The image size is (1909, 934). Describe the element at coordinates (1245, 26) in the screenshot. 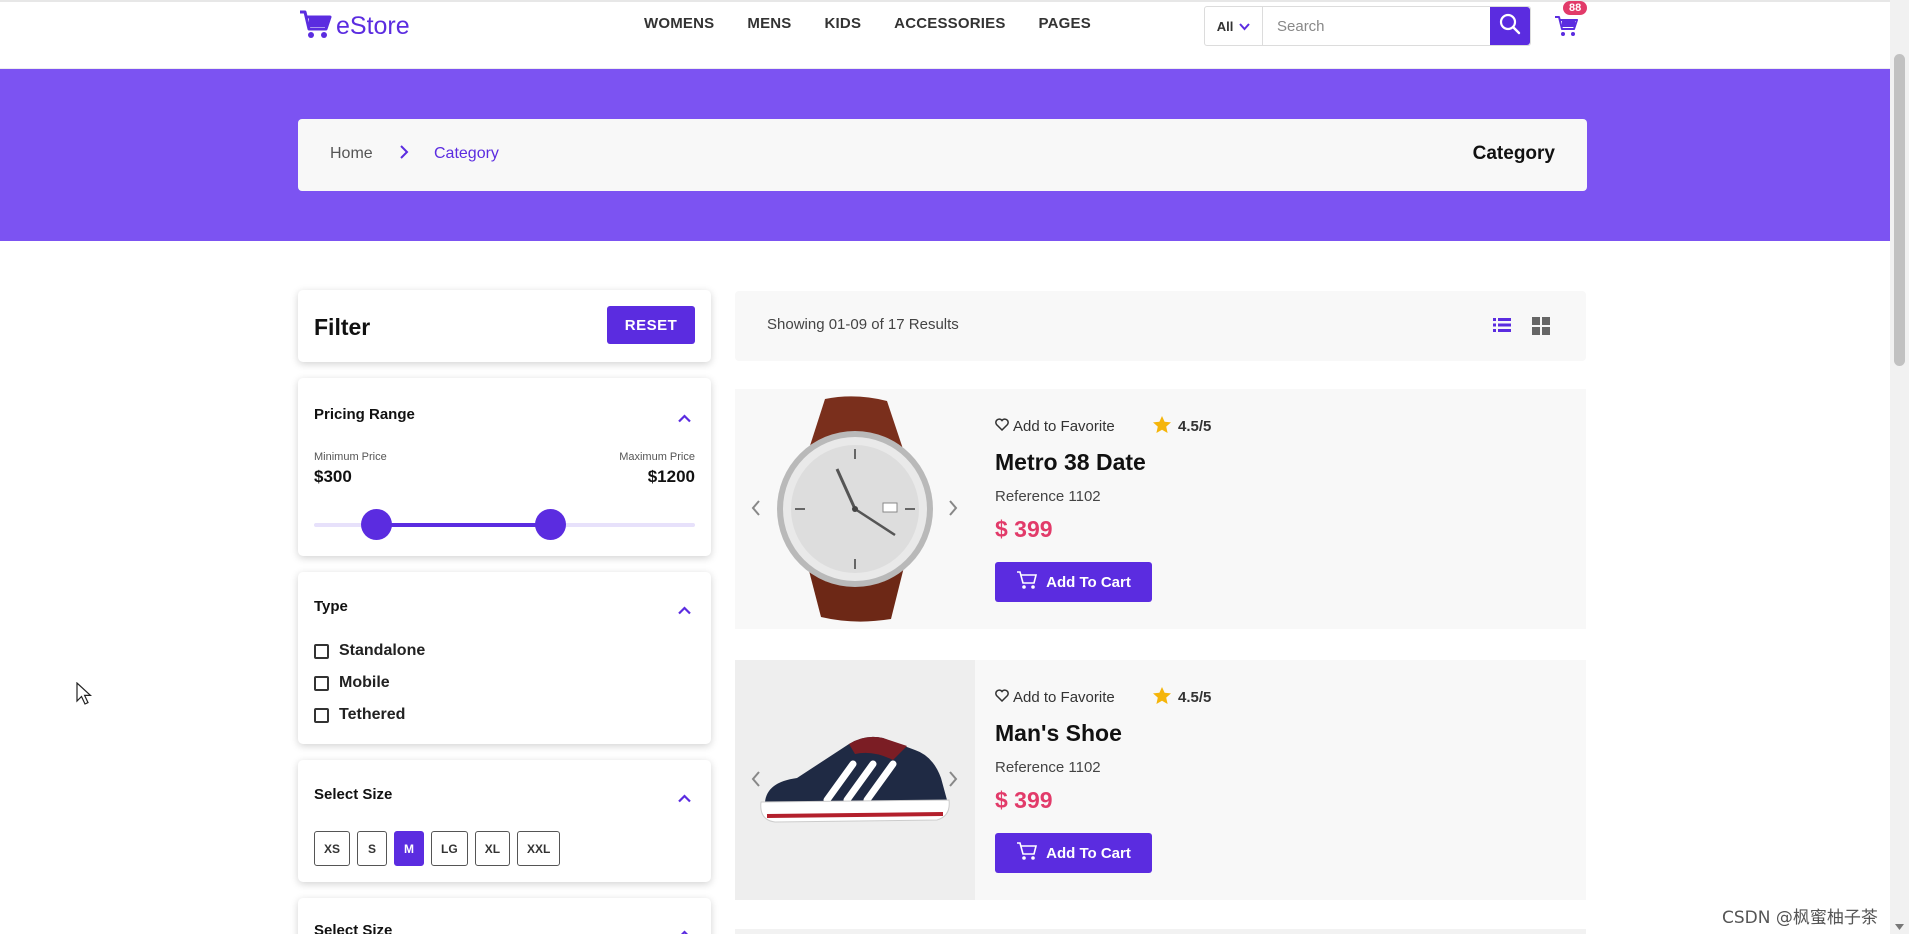

I see `chevron-down-icon` at that location.